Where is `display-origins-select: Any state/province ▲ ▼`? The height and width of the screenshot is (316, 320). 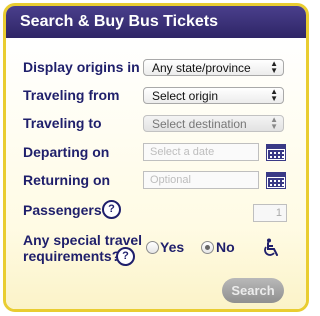
display-origins-select: Any state/province ▲ ▼ is located at coordinates (213, 67).